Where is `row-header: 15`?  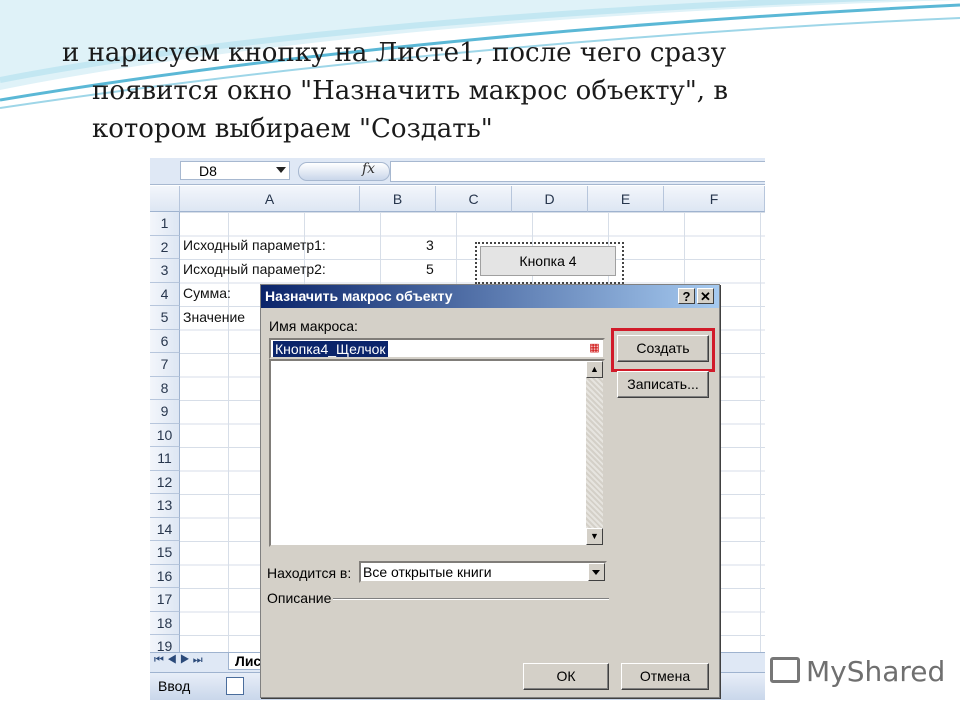 row-header: 15 is located at coordinates (165, 553).